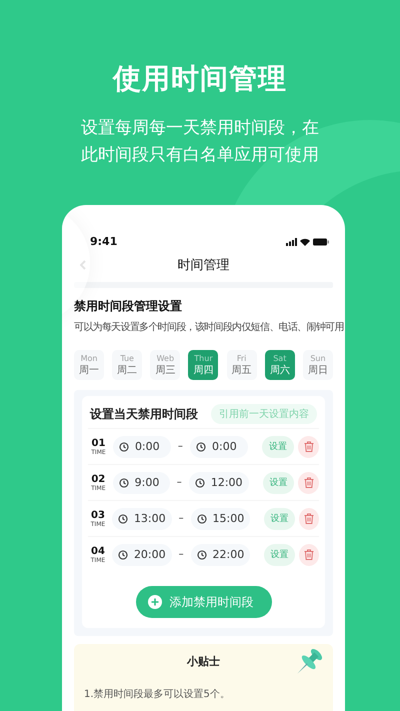 The width and height of the screenshot is (400, 711). What do you see at coordinates (220, 519) in the screenshot?
I see `end-time-field: 15:00` at bounding box center [220, 519].